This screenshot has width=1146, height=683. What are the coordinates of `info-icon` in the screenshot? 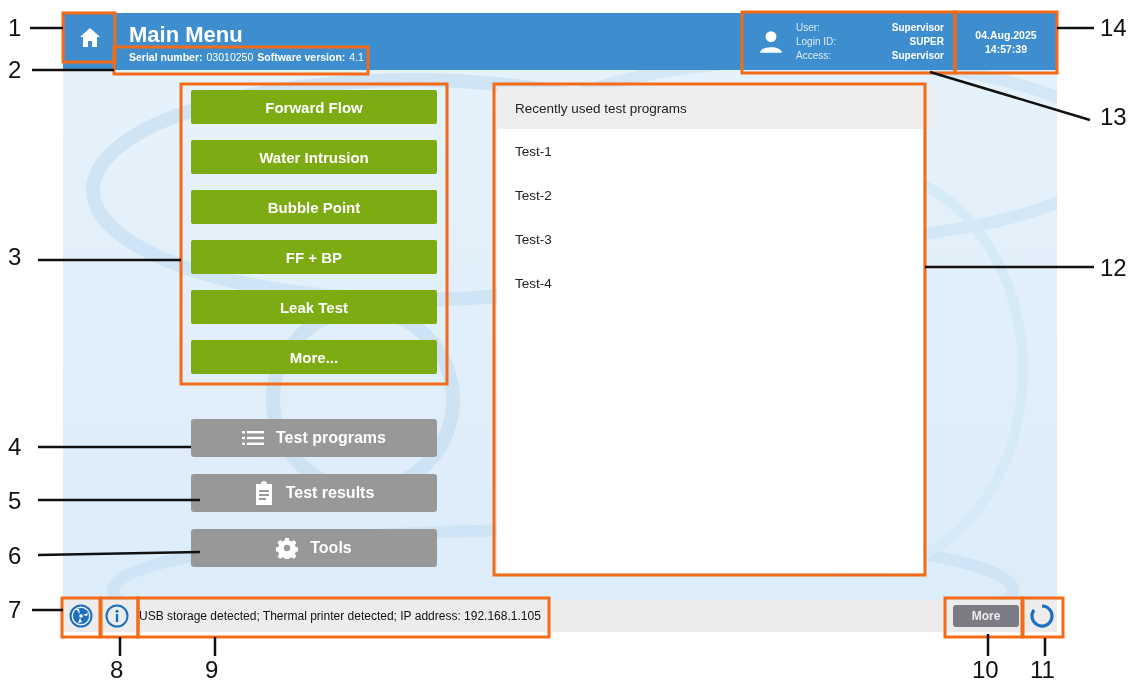 It's located at (117, 616).